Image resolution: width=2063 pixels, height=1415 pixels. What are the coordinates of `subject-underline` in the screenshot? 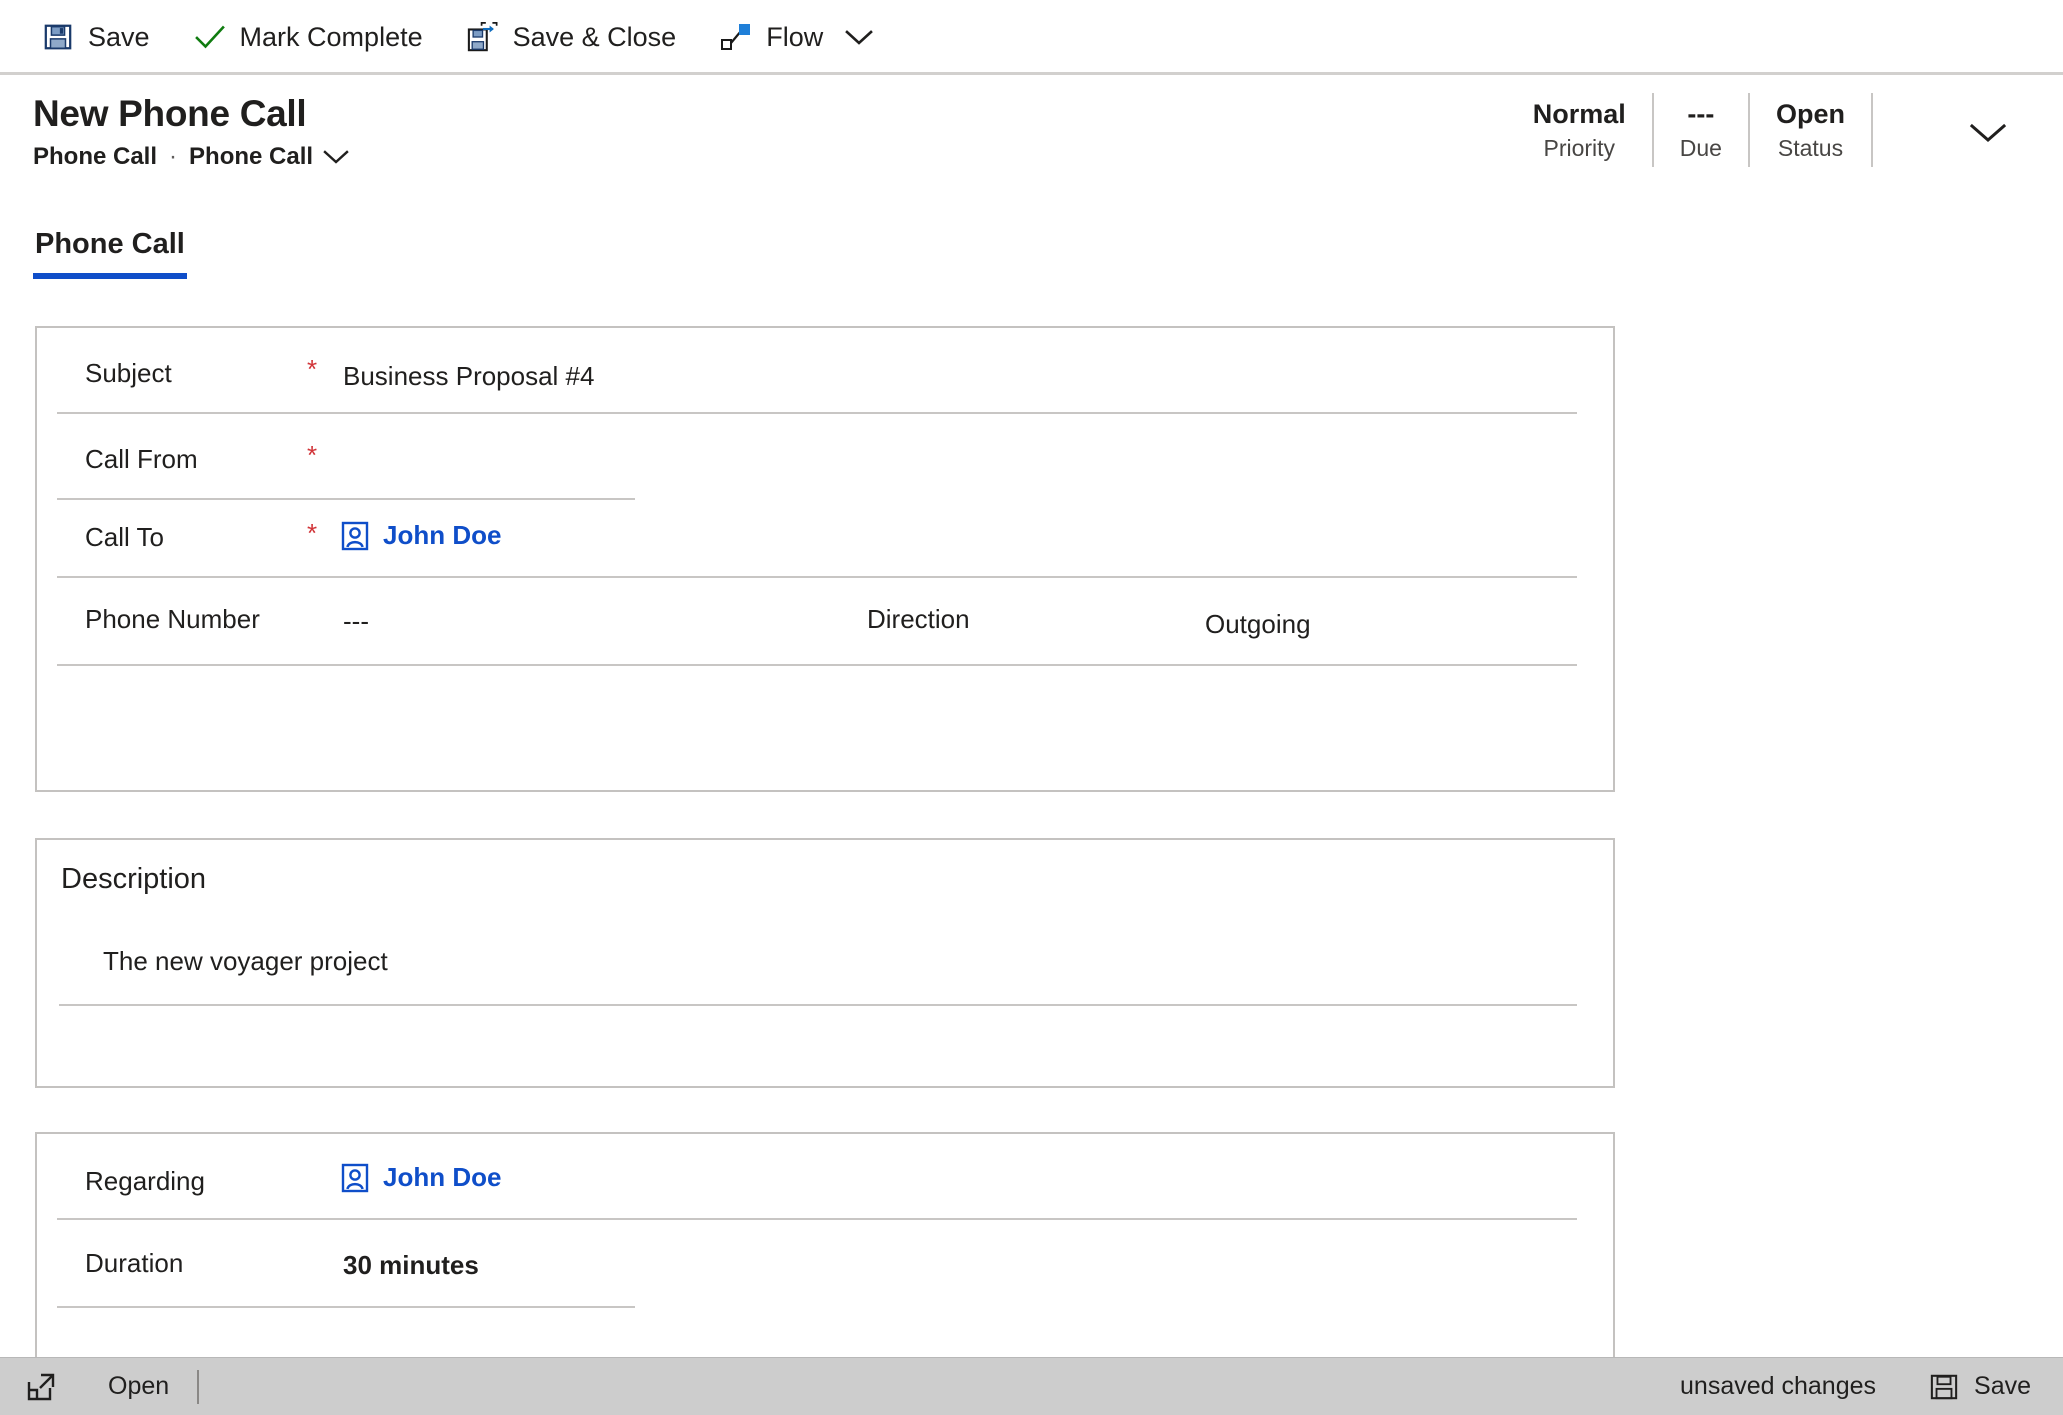 It's located at (817, 413).